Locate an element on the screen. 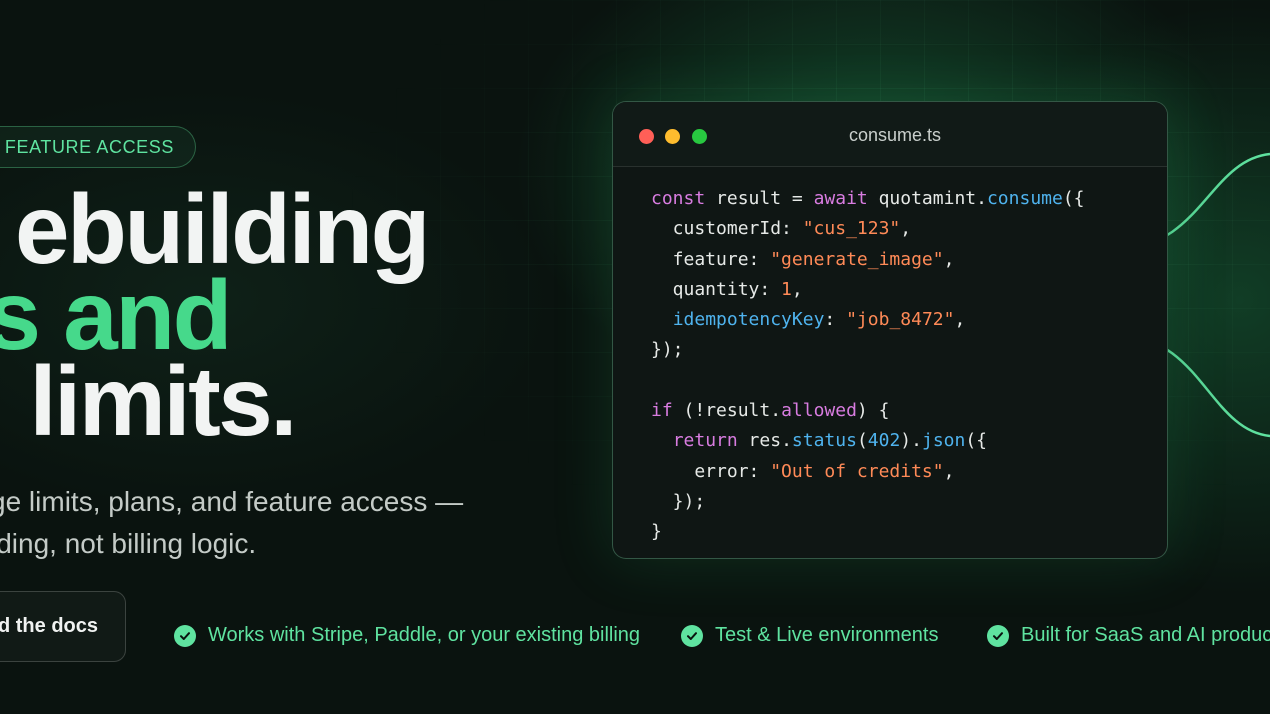  code-line: error: "Out of credits", is located at coordinates (803, 471).